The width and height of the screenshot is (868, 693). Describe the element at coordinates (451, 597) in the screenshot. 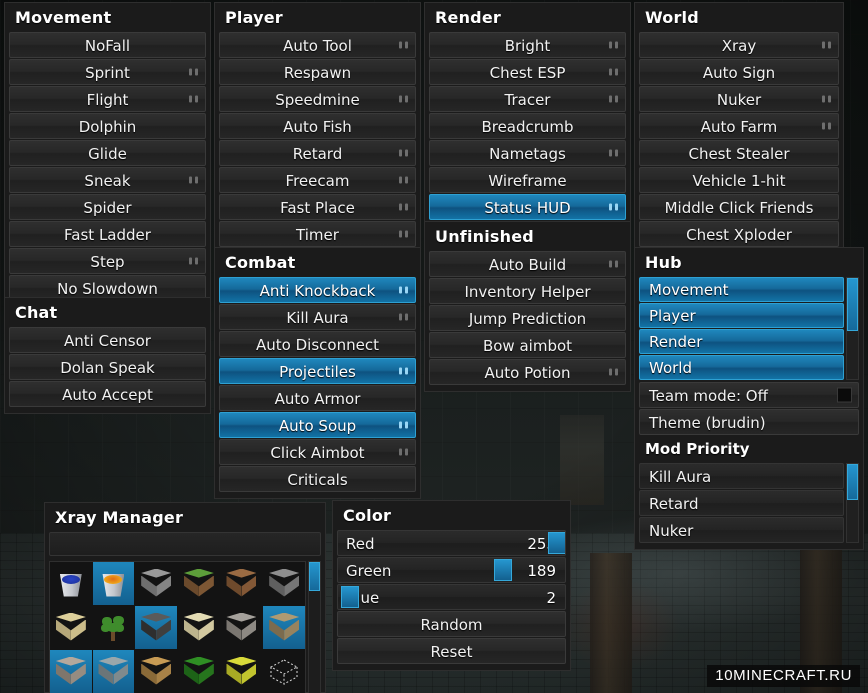

I see `color-slider-blue: Blue 2` at that location.